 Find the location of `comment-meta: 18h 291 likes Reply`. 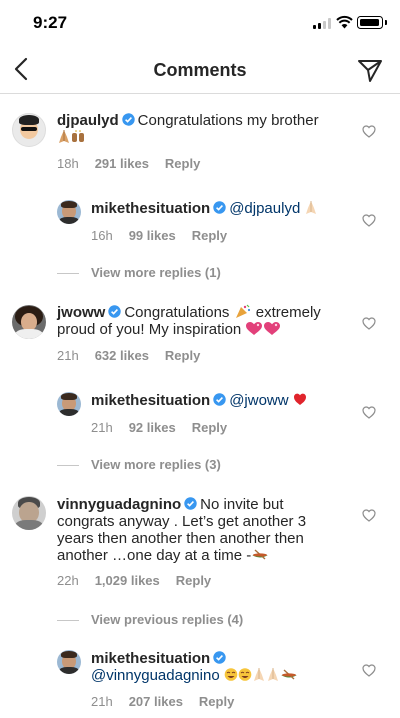

comment-meta: 18h 291 likes Reply is located at coordinates (128, 163).